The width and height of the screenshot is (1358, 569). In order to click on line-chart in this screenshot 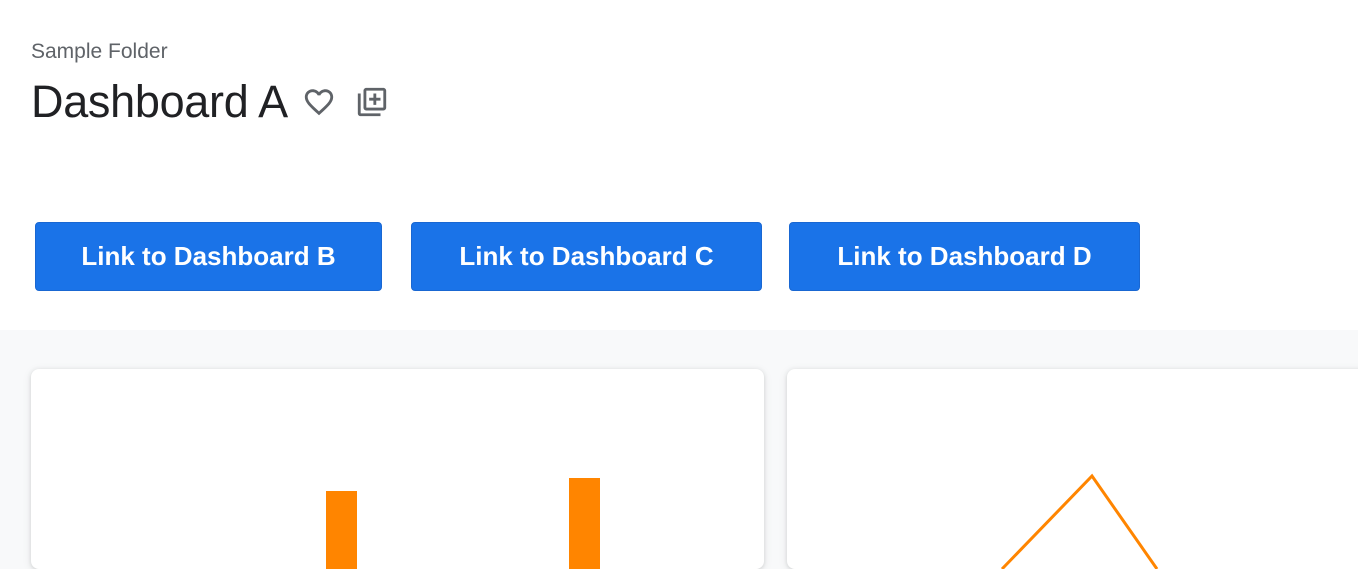, I will do `click(1079, 521)`.